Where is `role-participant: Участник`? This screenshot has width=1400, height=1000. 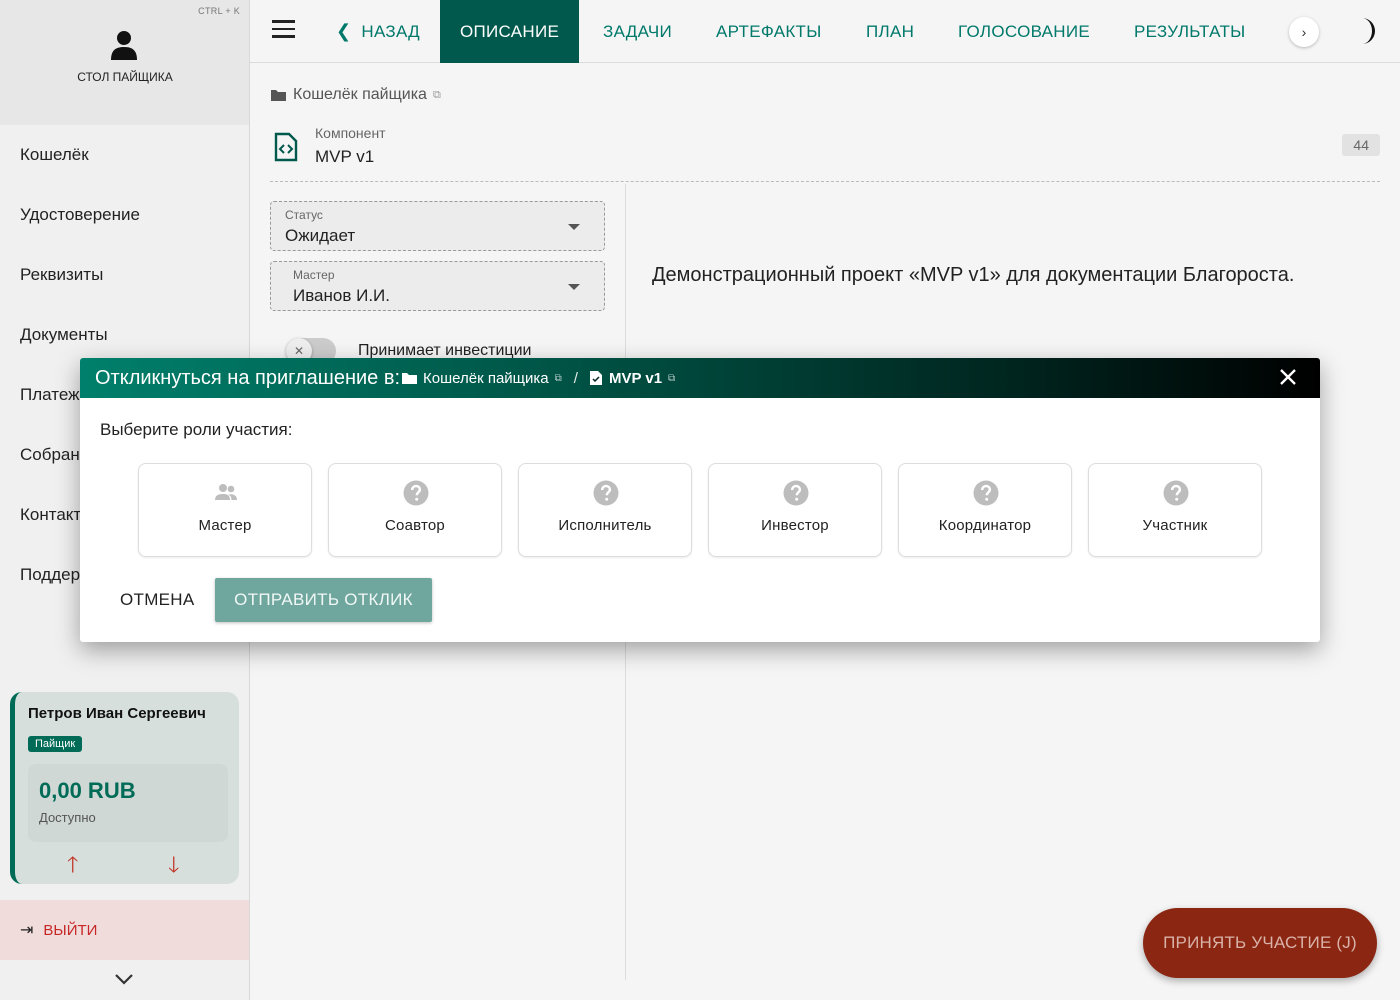 role-participant: Участник is located at coordinates (1175, 510).